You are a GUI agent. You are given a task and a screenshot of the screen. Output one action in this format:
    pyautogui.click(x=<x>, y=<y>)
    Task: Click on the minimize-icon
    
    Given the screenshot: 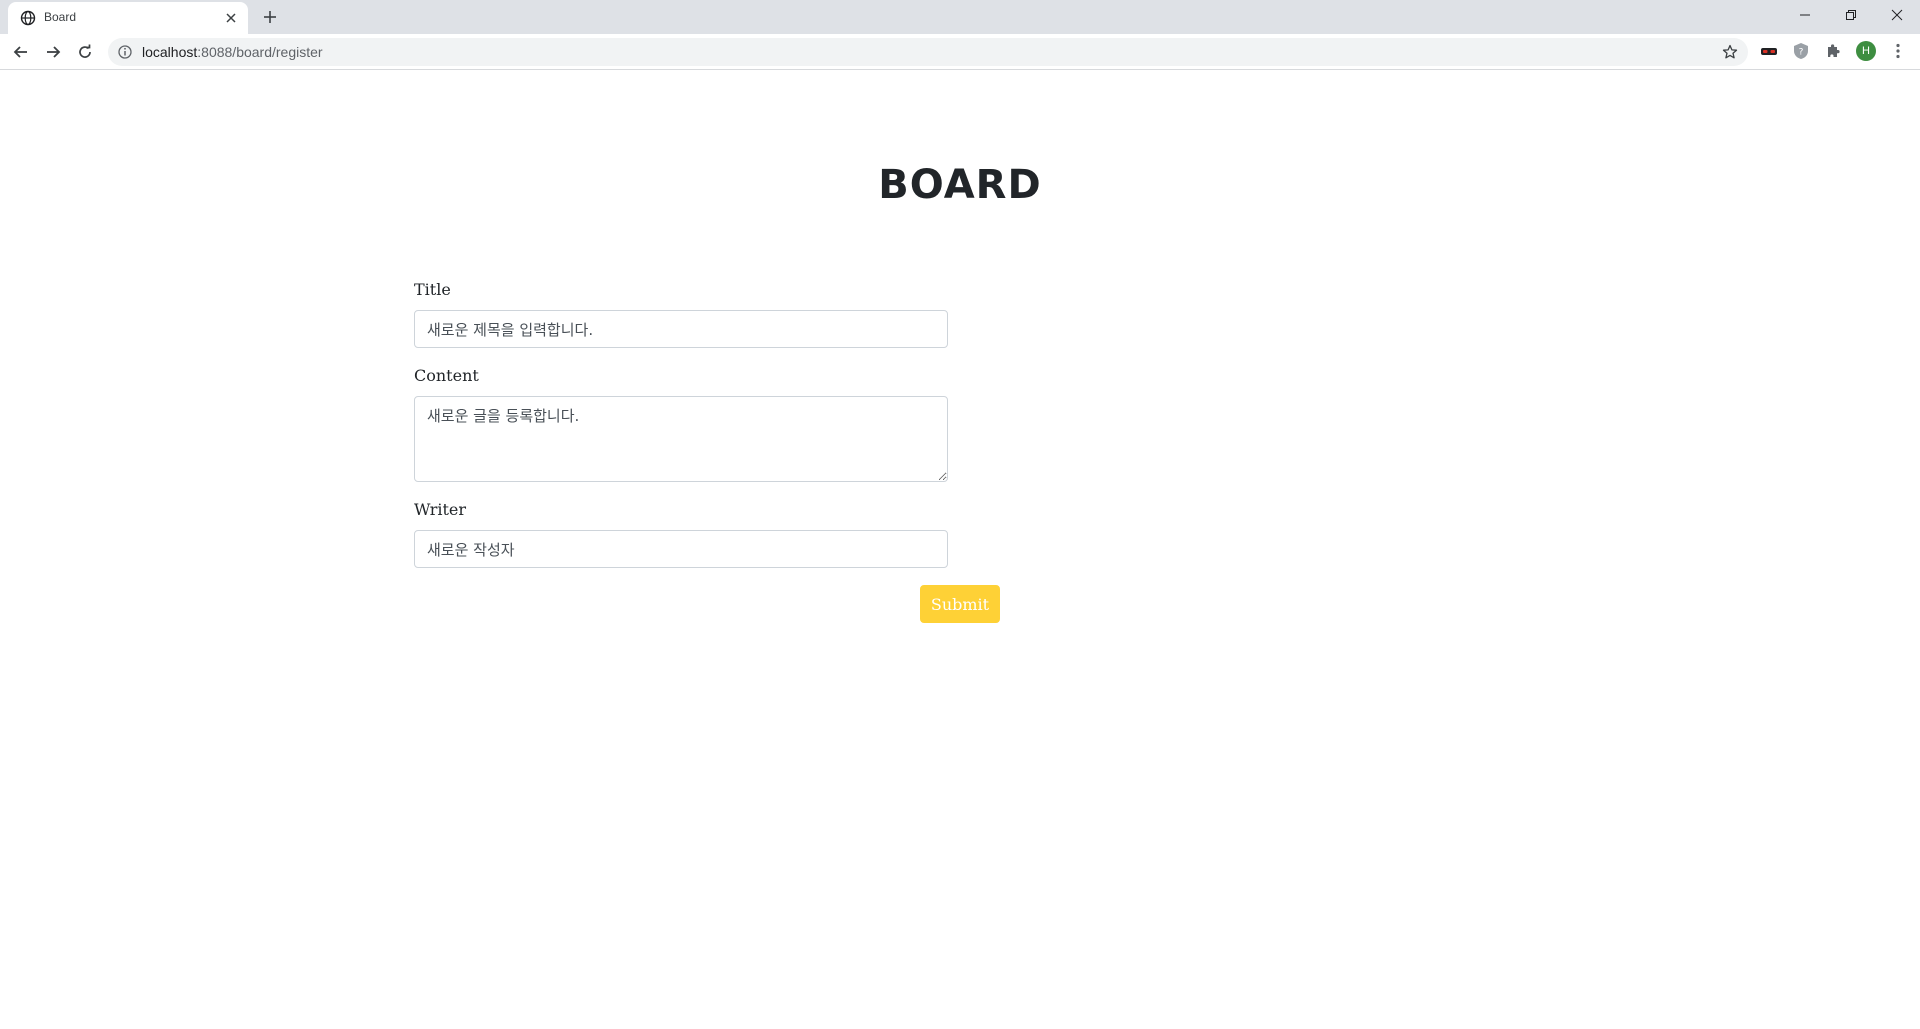 What is the action you would take?
    pyautogui.click(x=1805, y=15)
    